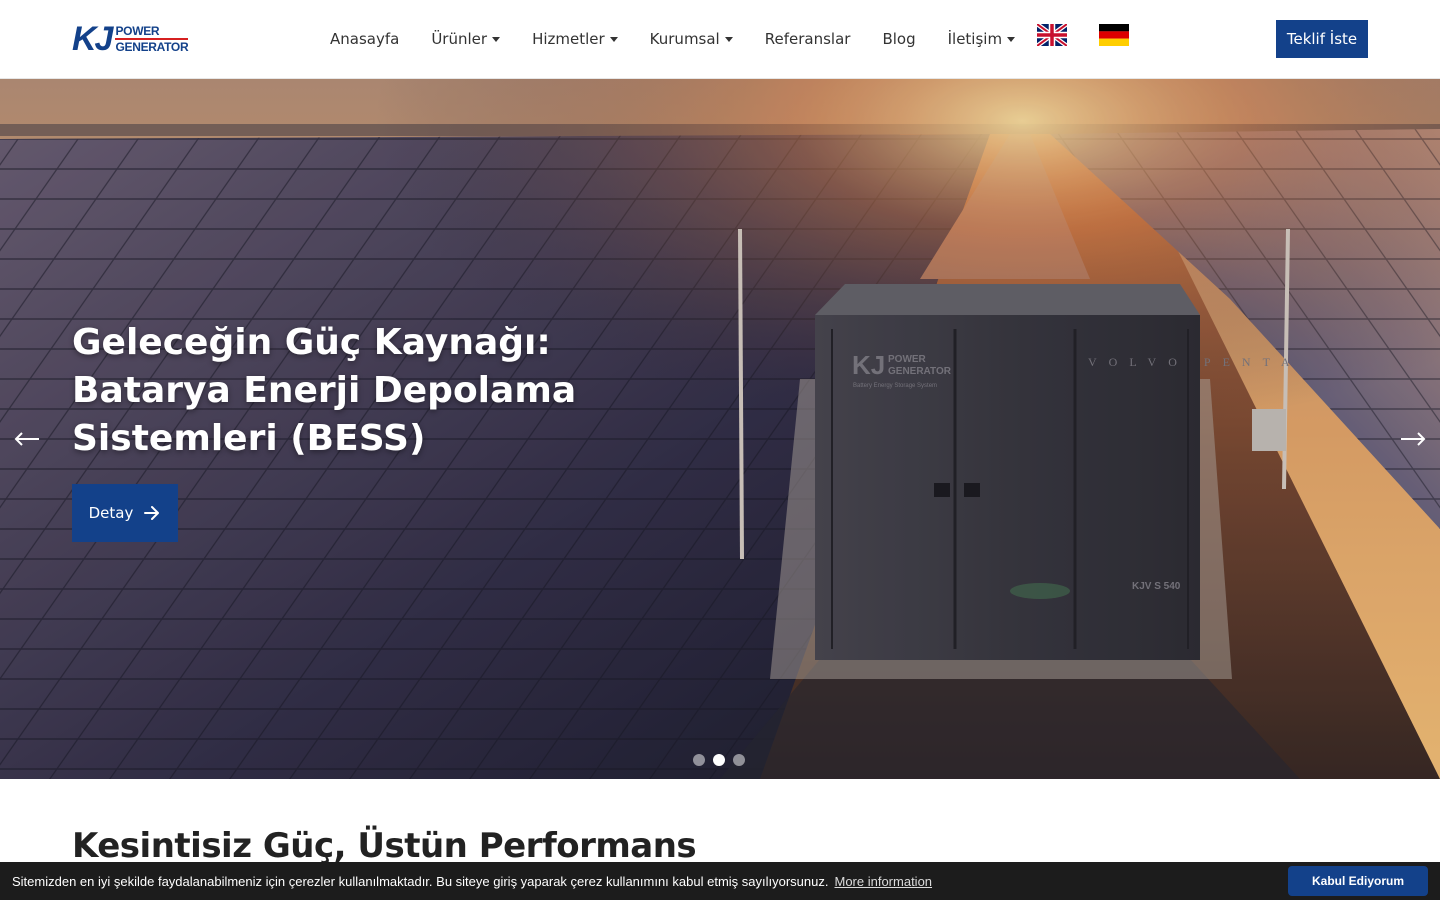 The height and width of the screenshot is (900, 1440). I want to click on nav-item-hizmetler: Hizmetler, so click(575, 39).